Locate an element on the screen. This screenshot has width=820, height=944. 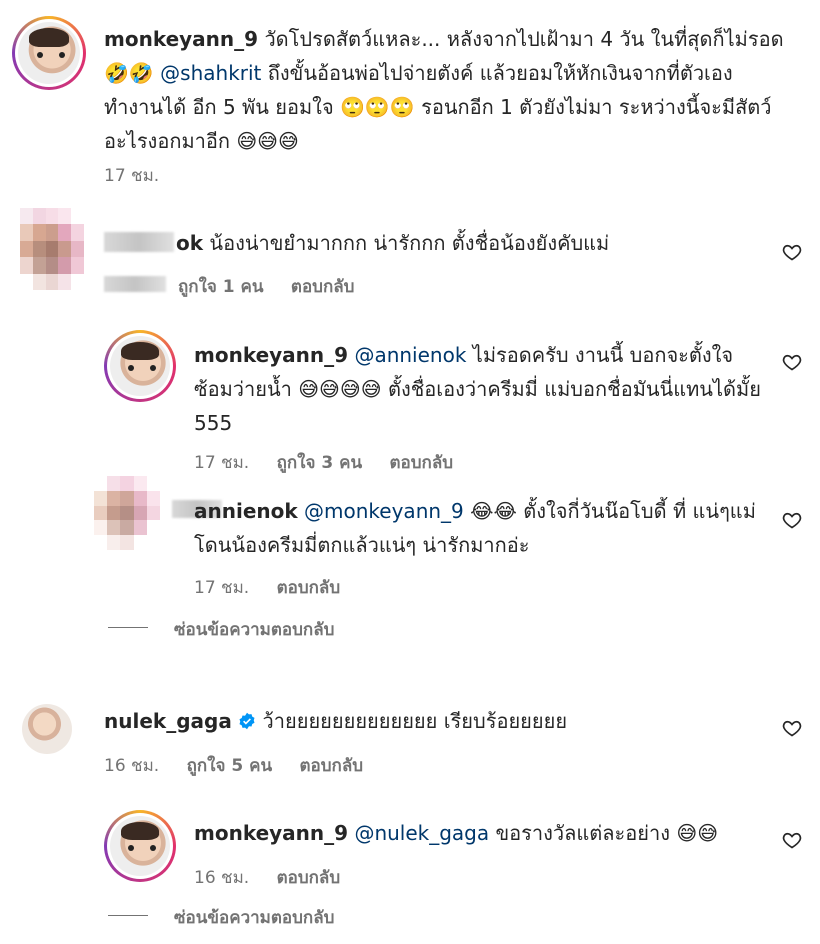
comment-username: ok is located at coordinates (189, 243).